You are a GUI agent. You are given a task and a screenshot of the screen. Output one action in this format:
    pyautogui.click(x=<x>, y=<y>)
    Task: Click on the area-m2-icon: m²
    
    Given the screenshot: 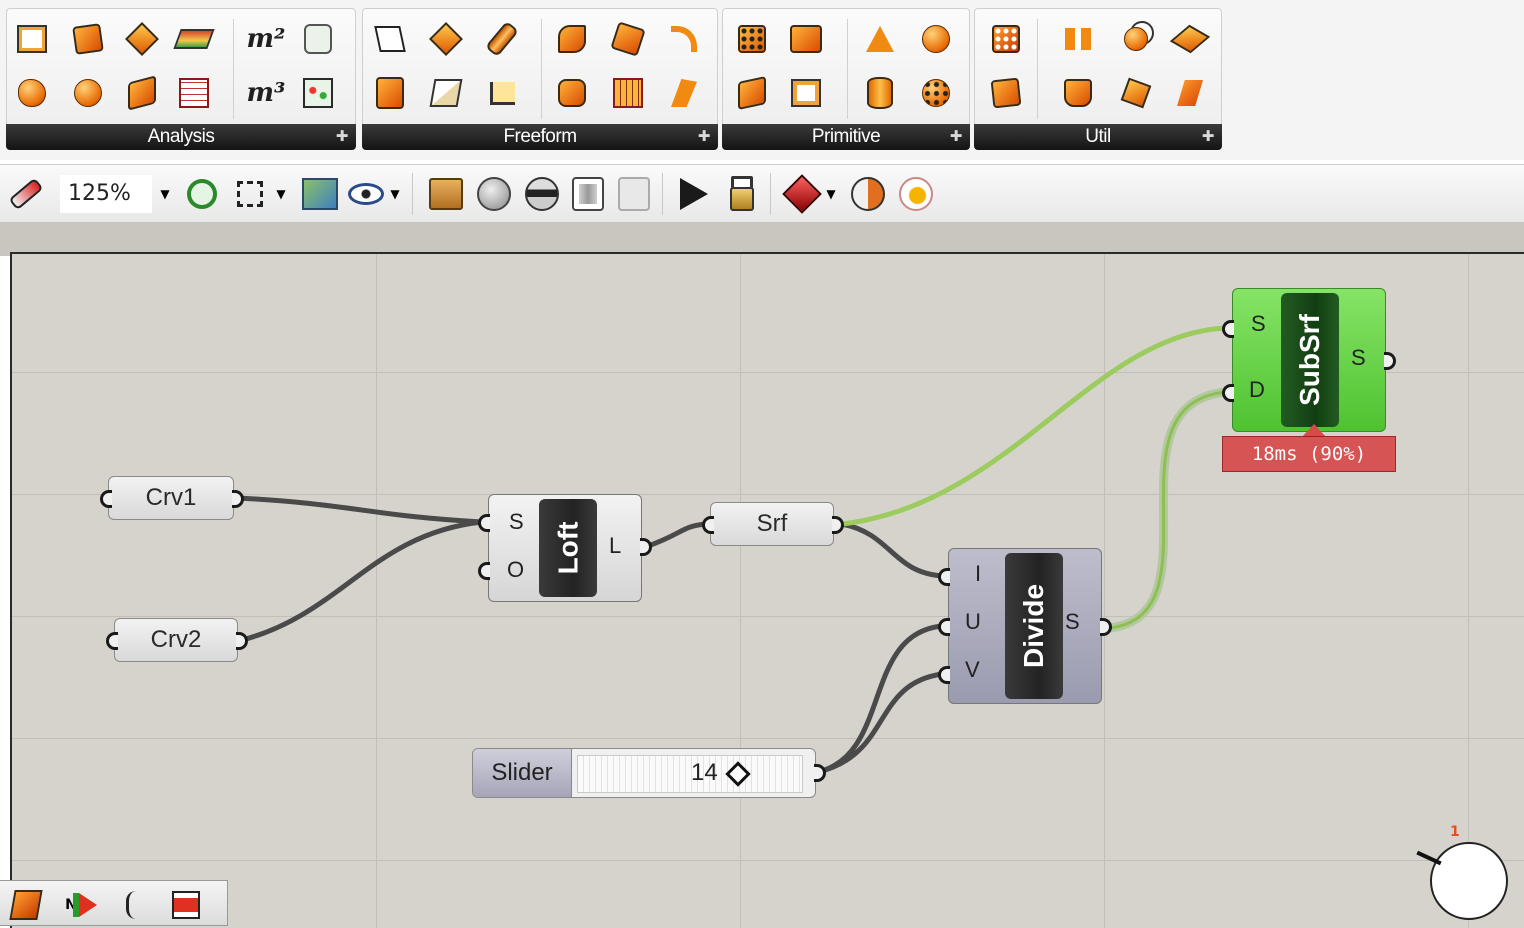 What is the action you would take?
    pyautogui.click(x=266, y=39)
    